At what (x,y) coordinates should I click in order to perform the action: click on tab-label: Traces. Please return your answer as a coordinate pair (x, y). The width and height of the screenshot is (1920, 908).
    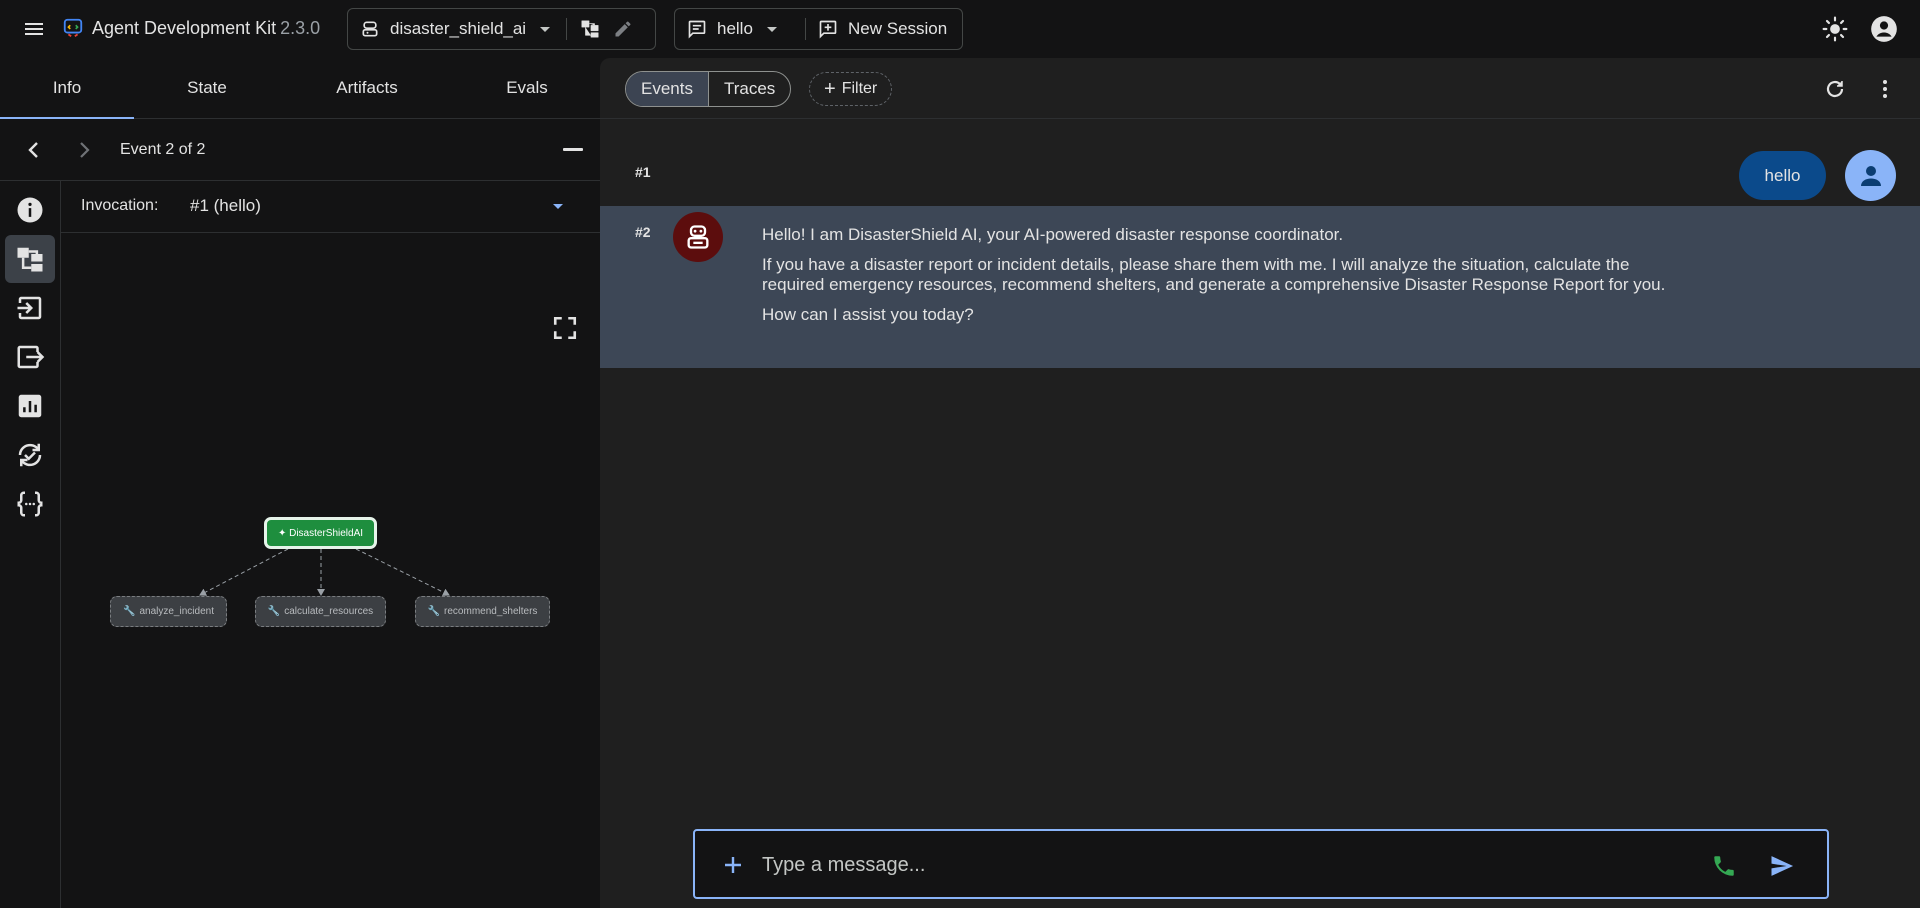
    Looking at the image, I should click on (749, 88).